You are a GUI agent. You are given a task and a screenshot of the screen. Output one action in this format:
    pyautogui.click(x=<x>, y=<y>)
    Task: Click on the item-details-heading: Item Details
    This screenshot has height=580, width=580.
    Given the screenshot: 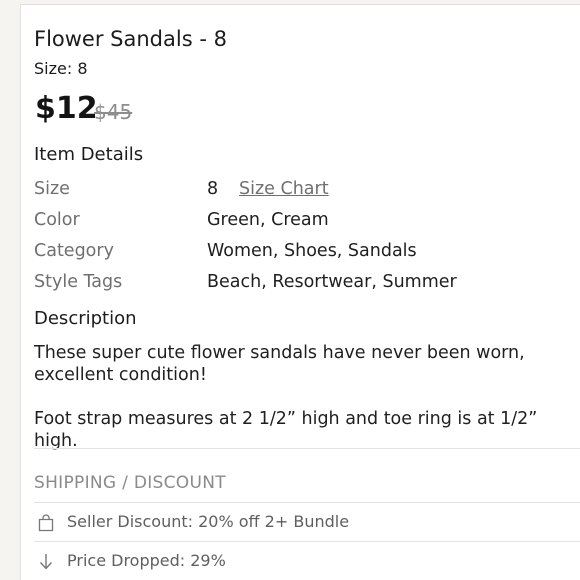 What is the action you would take?
    pyautogui.click(x=89, y=154)
    